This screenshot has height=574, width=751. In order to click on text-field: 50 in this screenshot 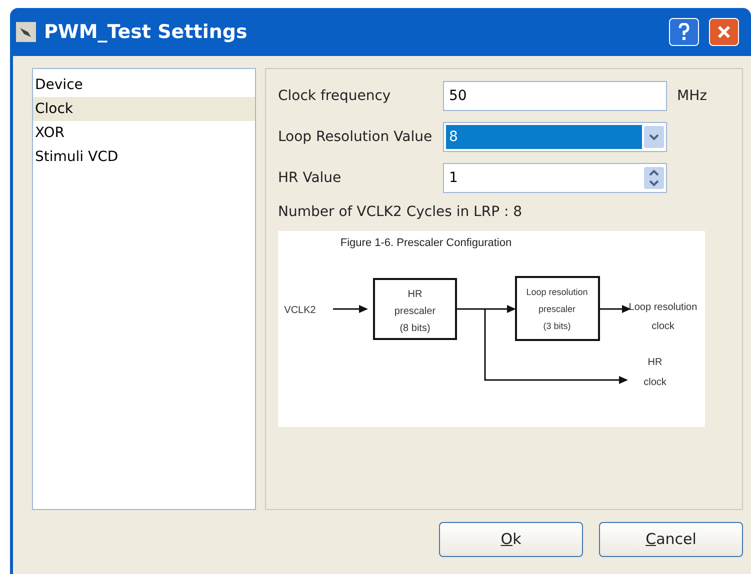, I will do `click(555, 96)`.